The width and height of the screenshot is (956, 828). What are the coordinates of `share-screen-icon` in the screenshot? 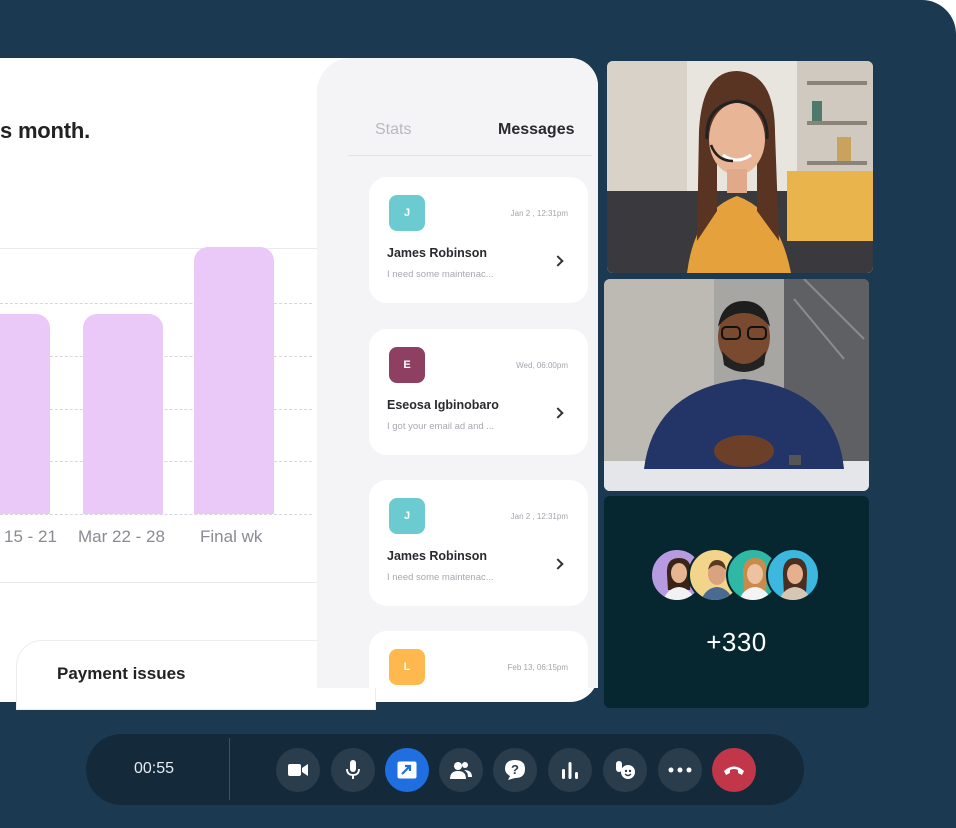 It's located at (407, 770).